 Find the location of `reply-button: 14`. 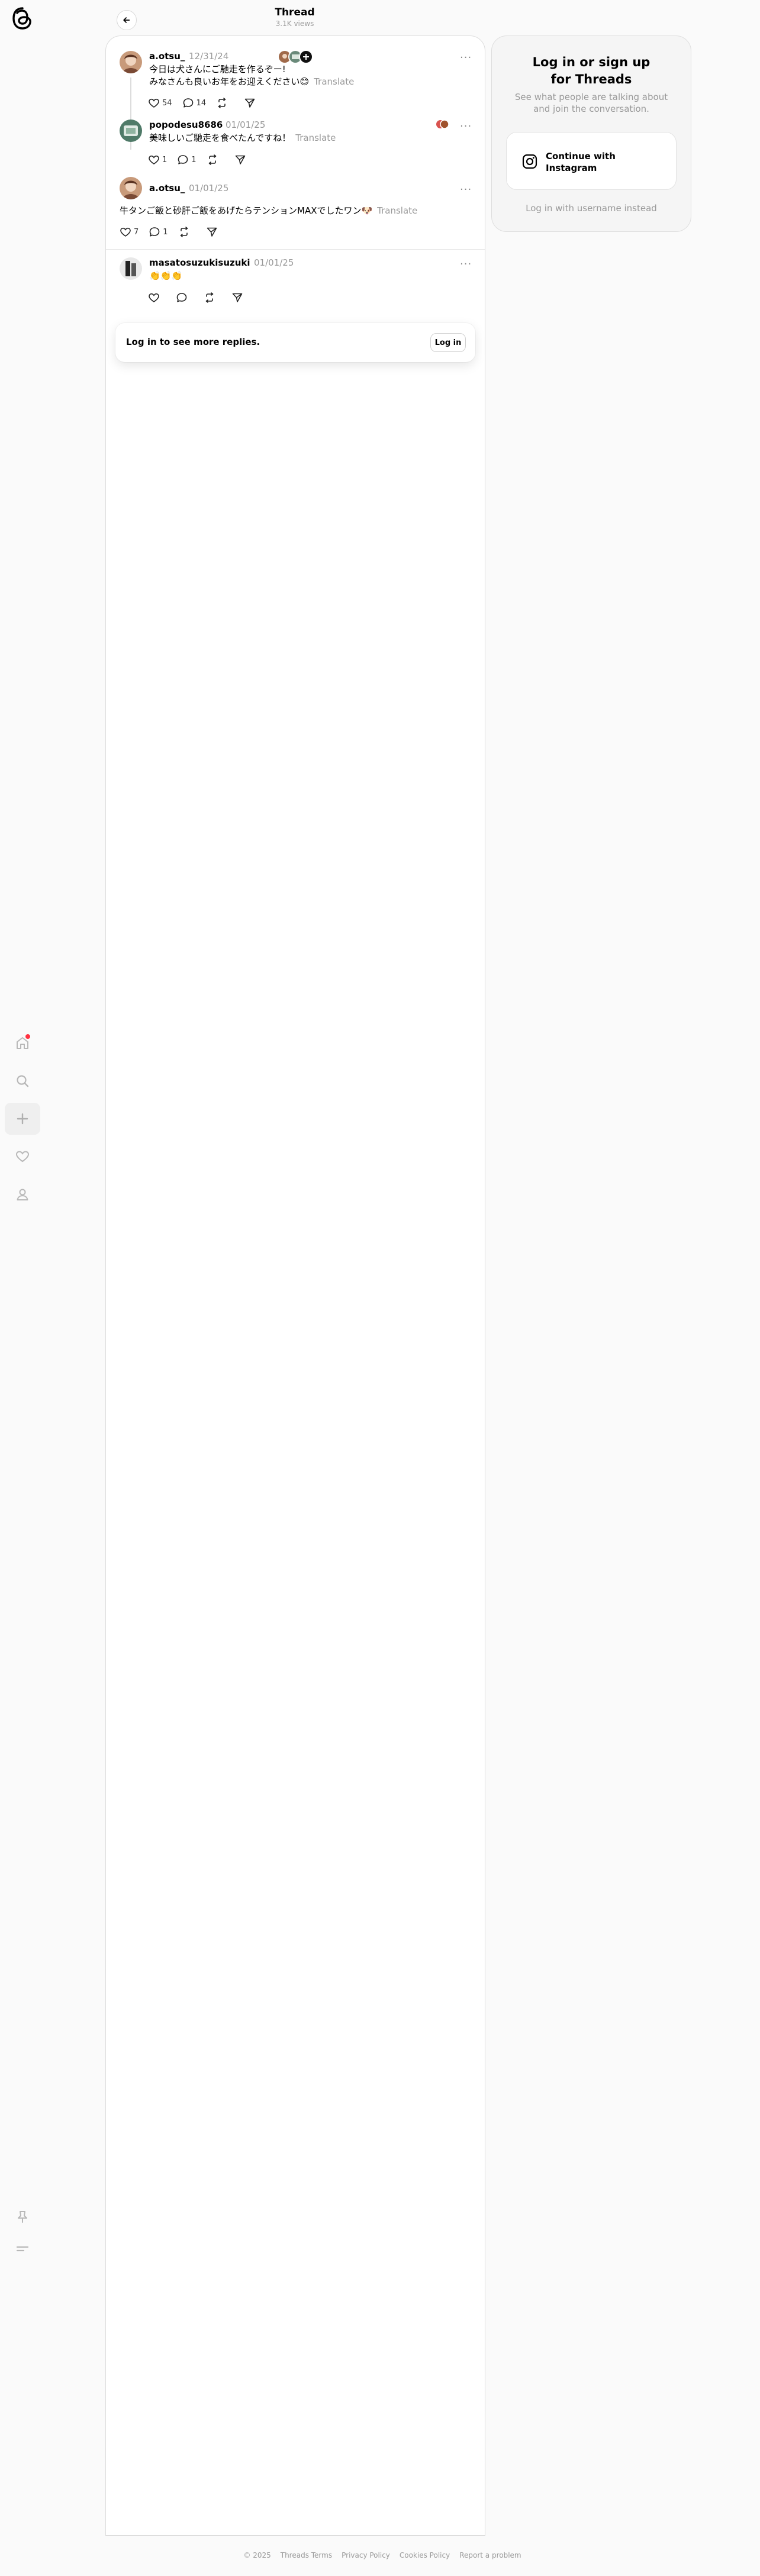

reply-button: 14 is located at coordinates (194, 103).